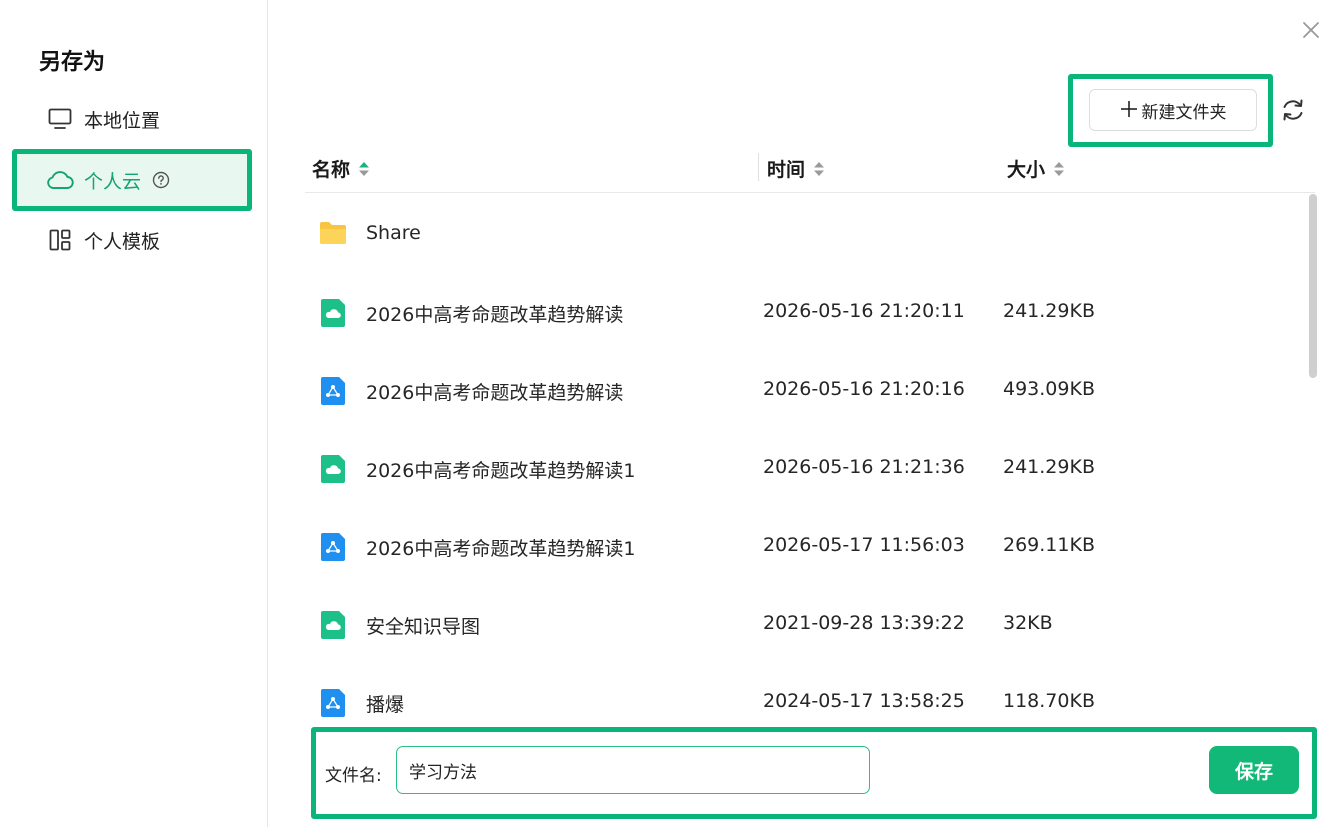  What do you see at coordinates (161, 180) in the screenshot?
I see `help-icon` at bounding box center [161, 180].